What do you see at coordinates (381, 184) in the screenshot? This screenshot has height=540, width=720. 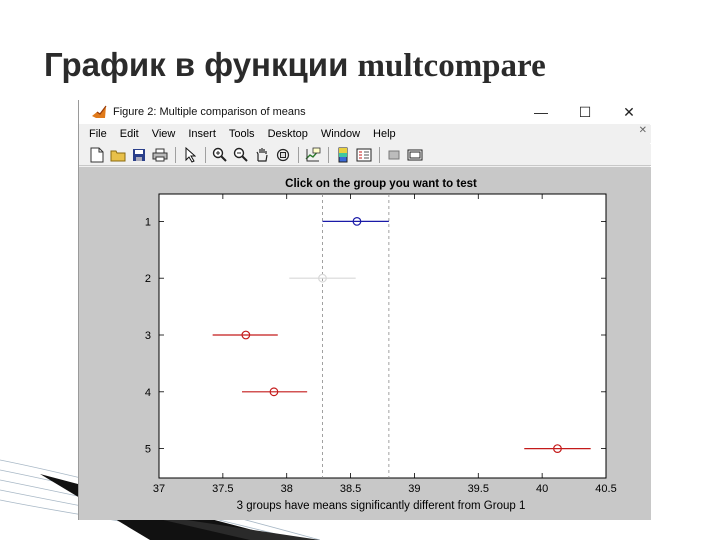 I see `chart-title: Click on the group you want to test` at bounding box center [381, 184].